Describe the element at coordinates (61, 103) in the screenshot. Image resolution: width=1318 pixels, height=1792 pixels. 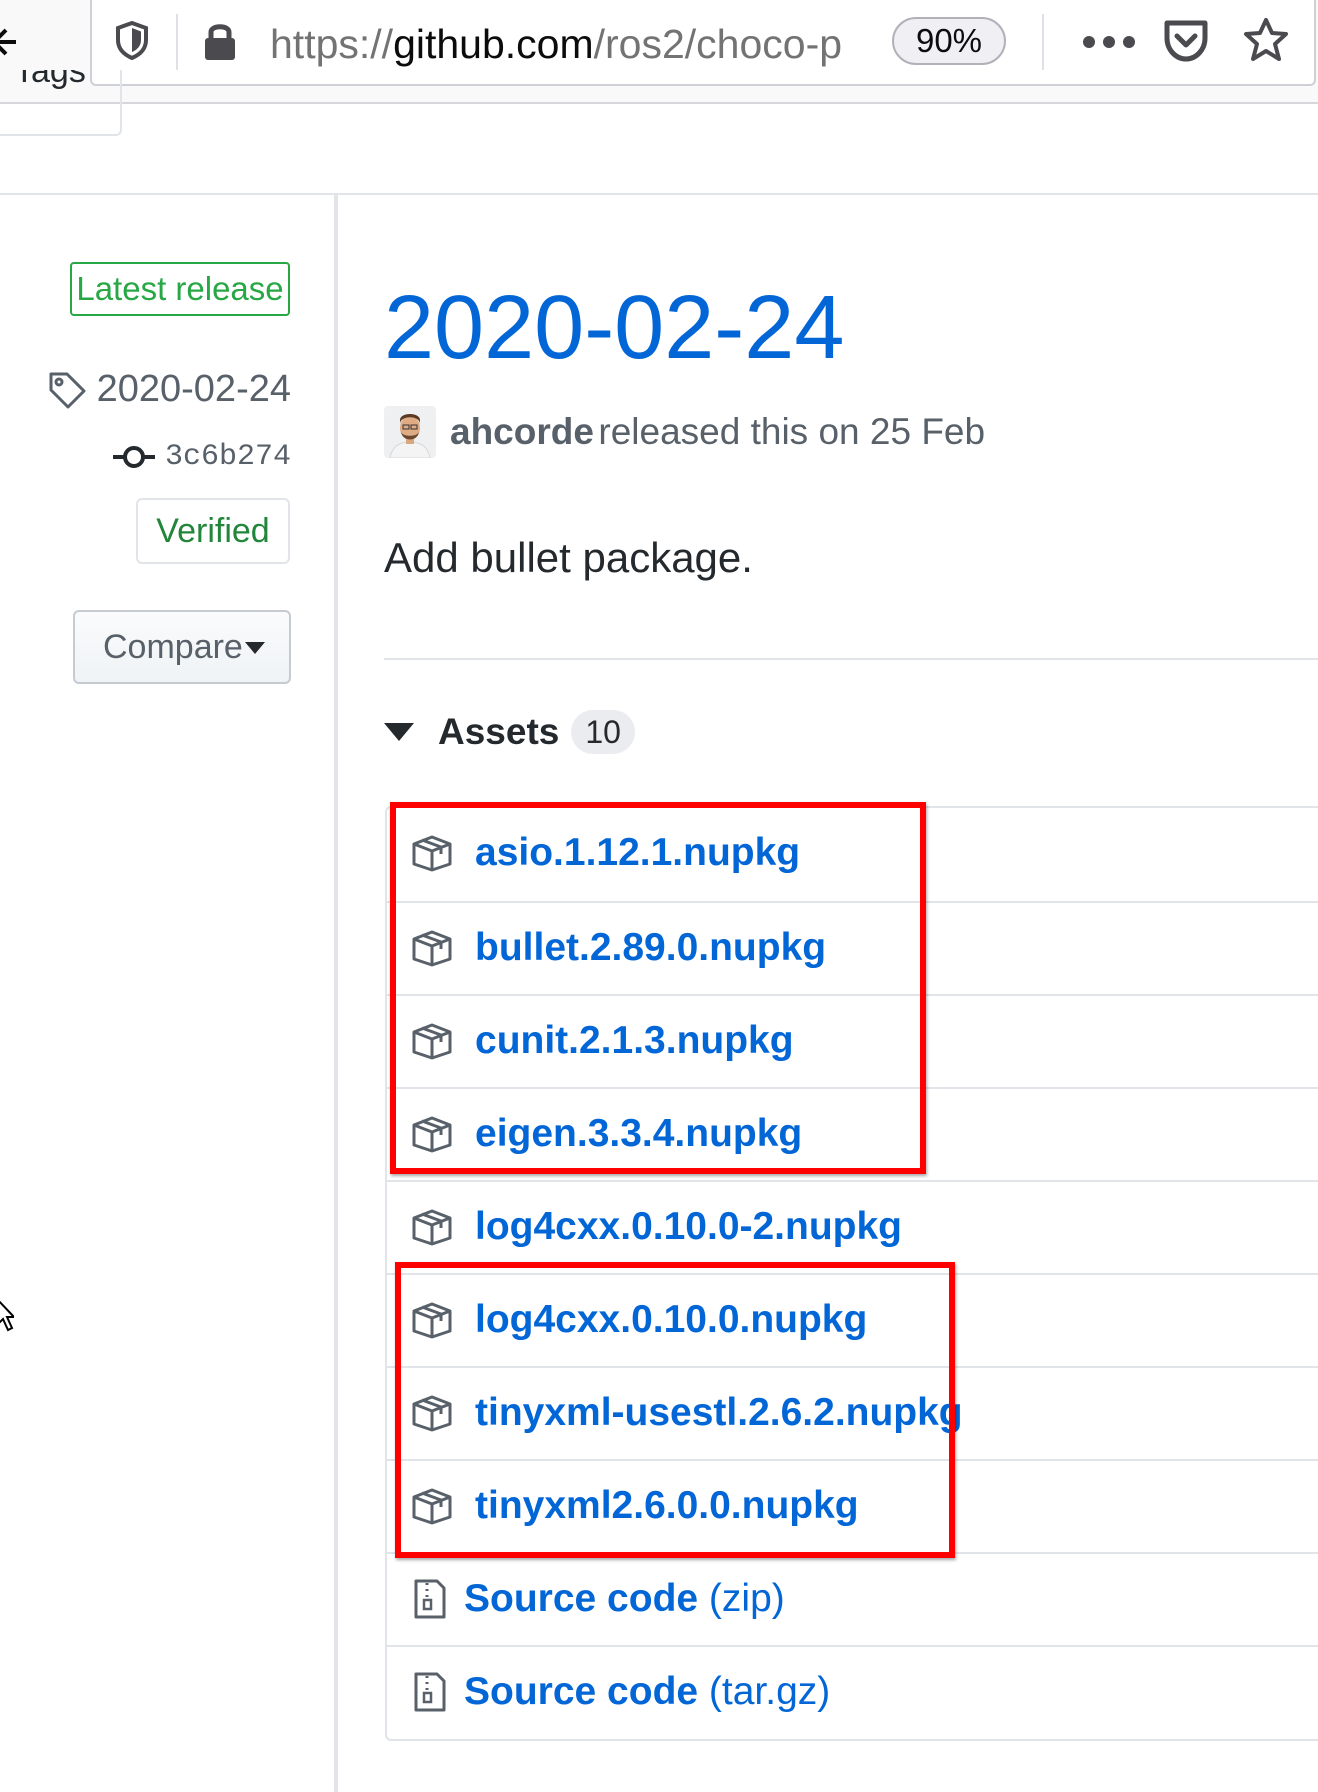
I see `tab-tags: Tags` at that location.